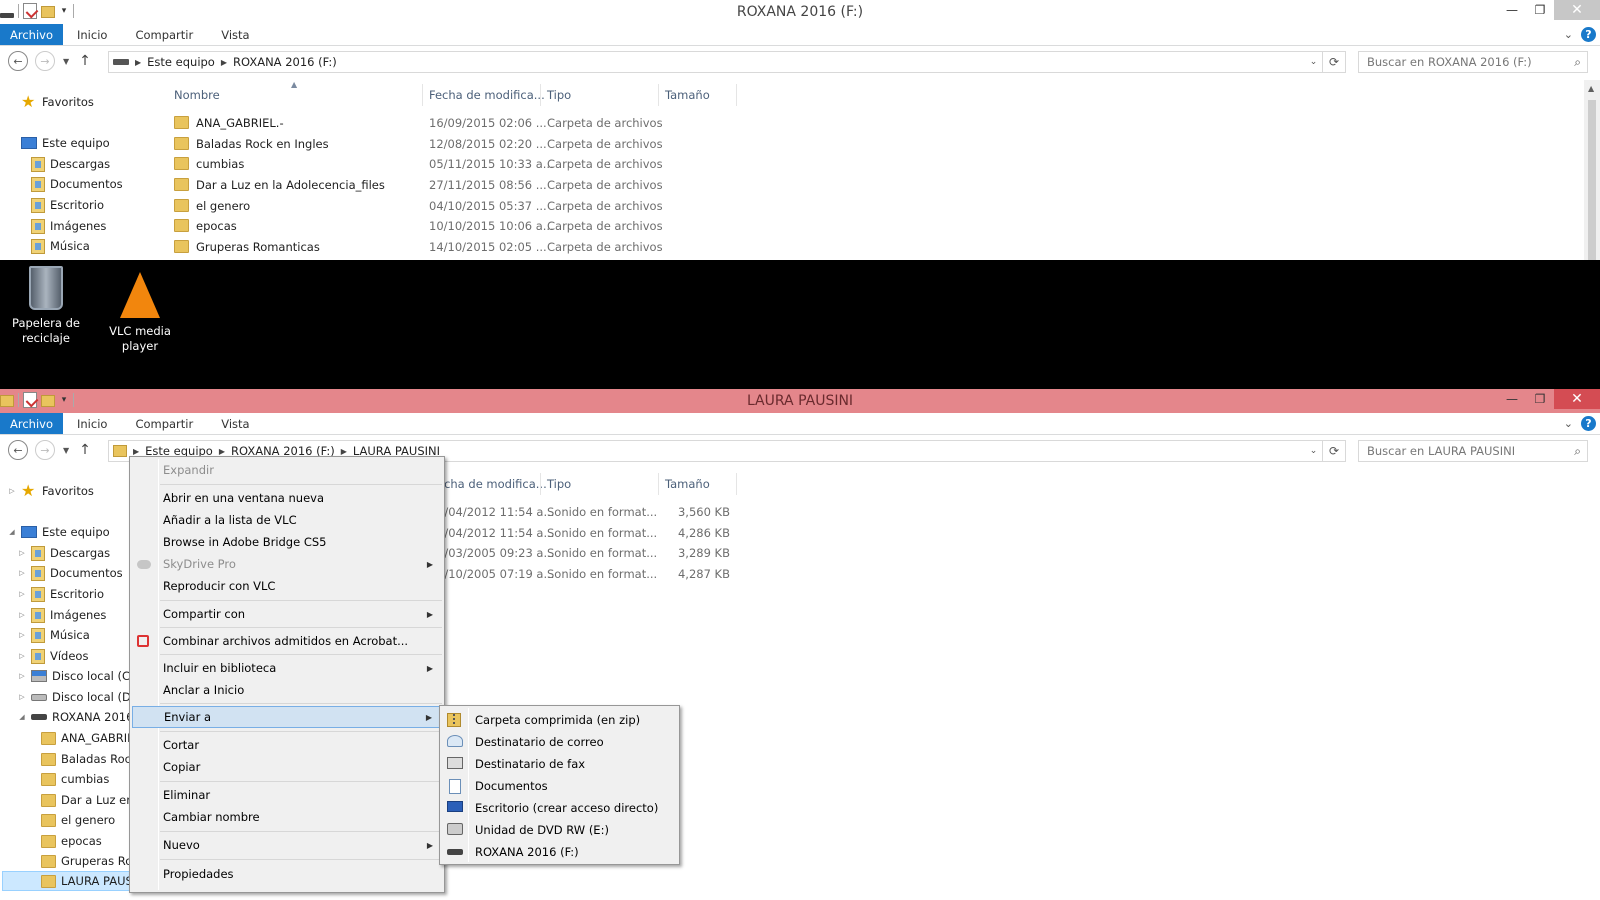  What do you see at coordinates (559, 742) in the screenshot?
I see `send-to-mail: Destinatario de correo` at bounding box center [559, 742].